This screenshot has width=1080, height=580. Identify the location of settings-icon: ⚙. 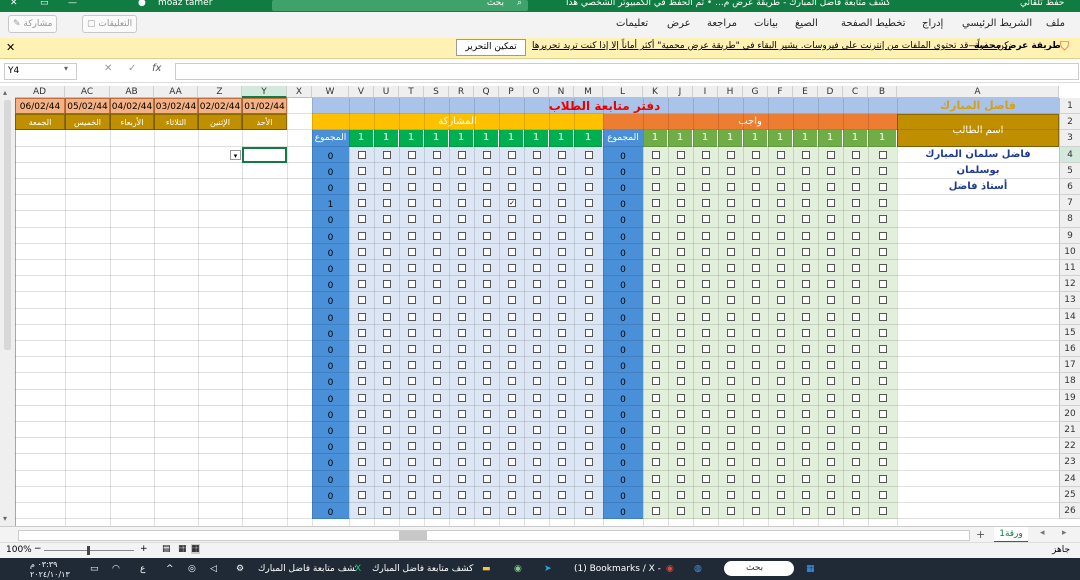
(240, 569).